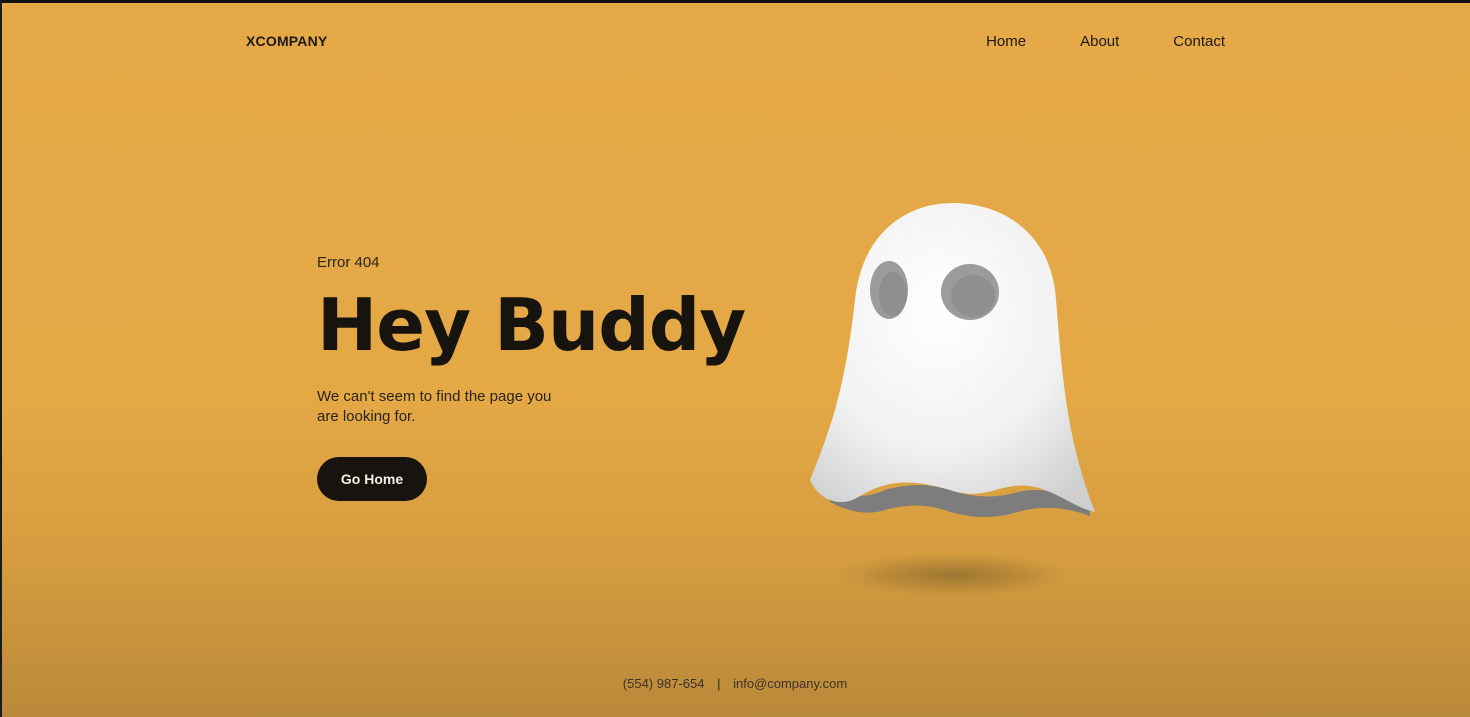 Image resolution: width=1470 pixels, height=717 pixels. What do you see at coordinates (790, 683) in the screenshot?
I see `footer-email: info@company.com` at bounding box center [790, 683].